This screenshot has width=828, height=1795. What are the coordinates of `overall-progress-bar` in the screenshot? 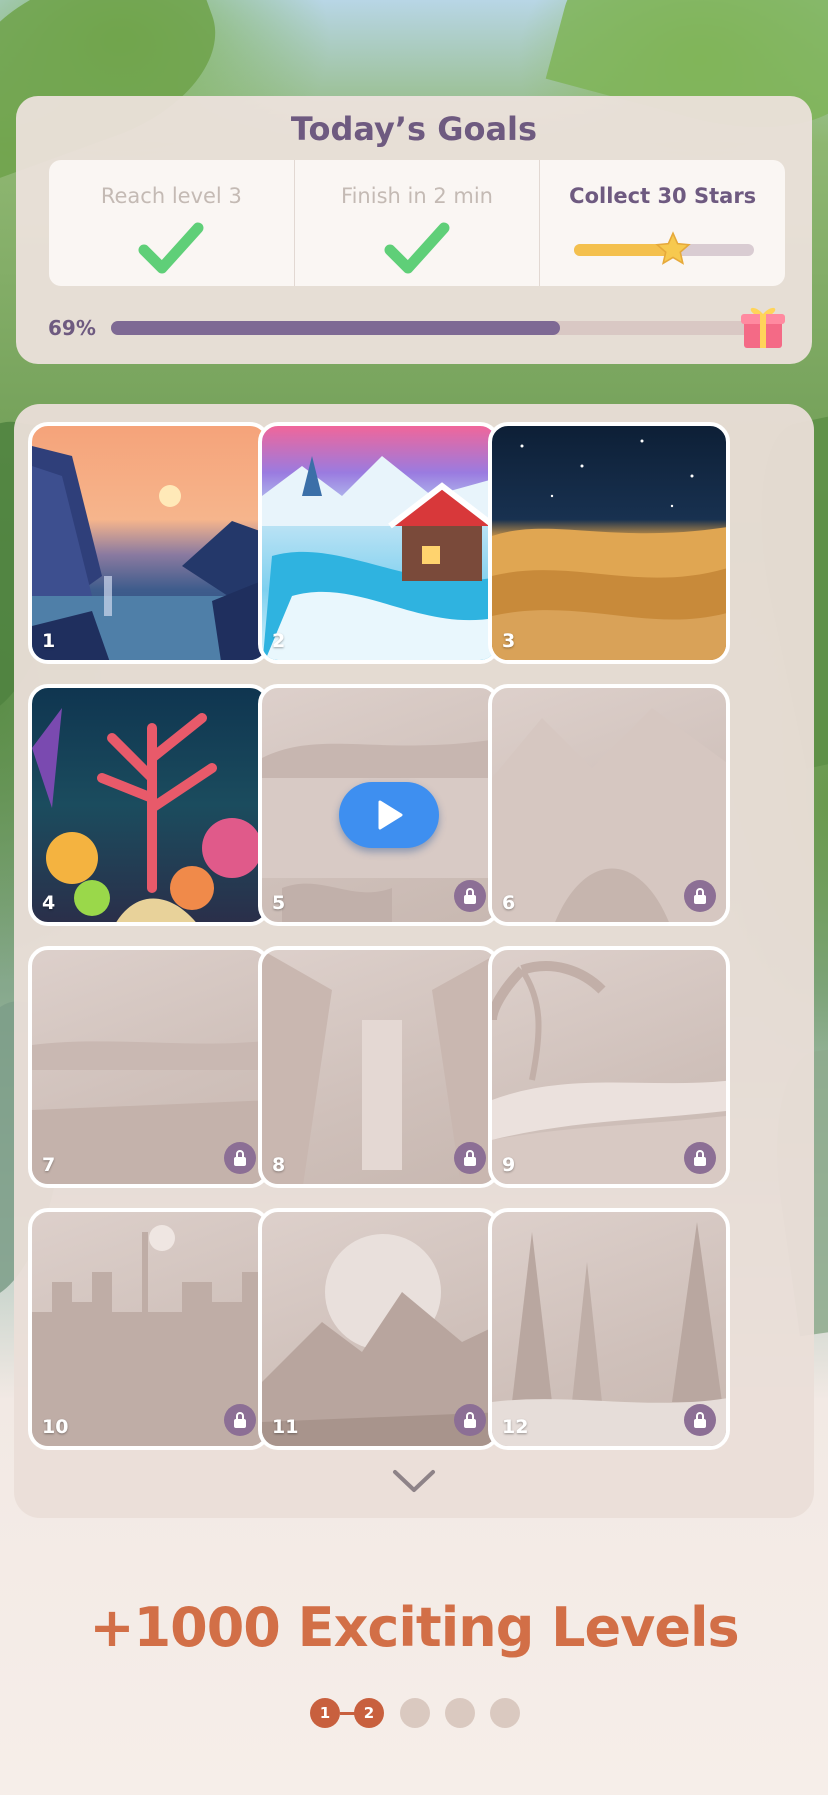 It's located at (436, 328).